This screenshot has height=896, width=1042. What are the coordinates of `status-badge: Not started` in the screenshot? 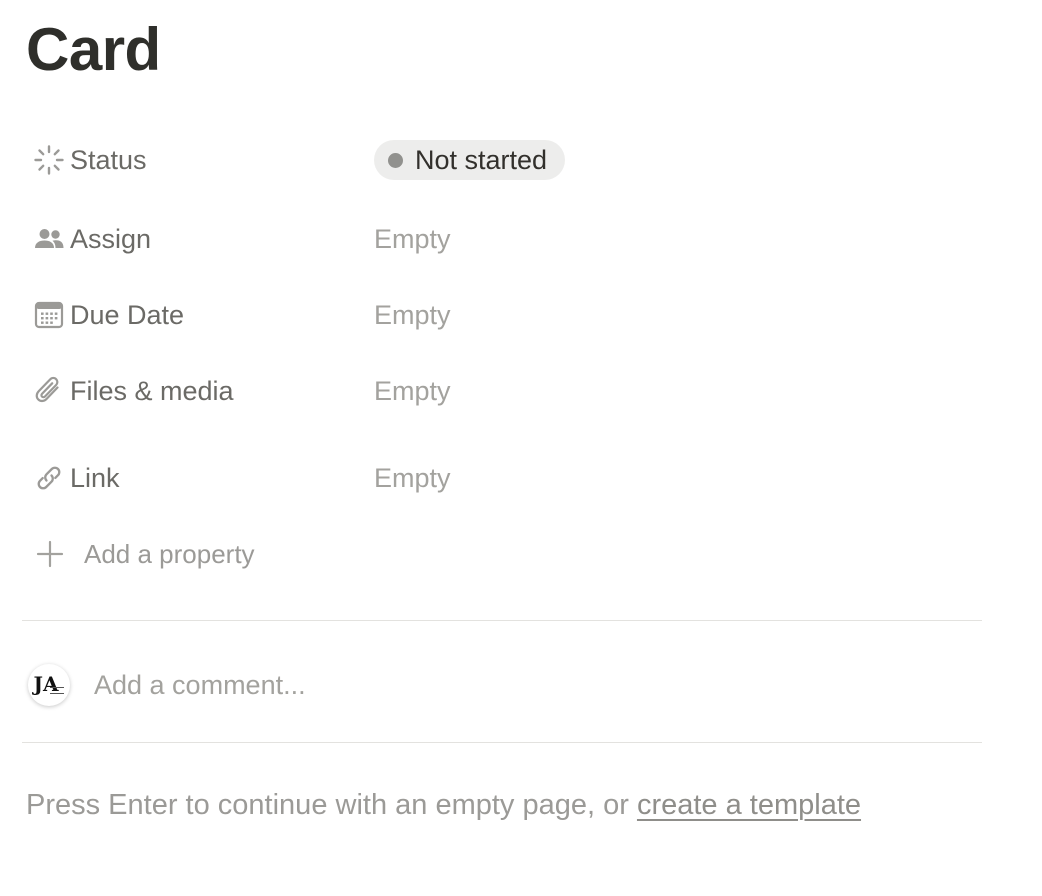 It's located at (470, 160).